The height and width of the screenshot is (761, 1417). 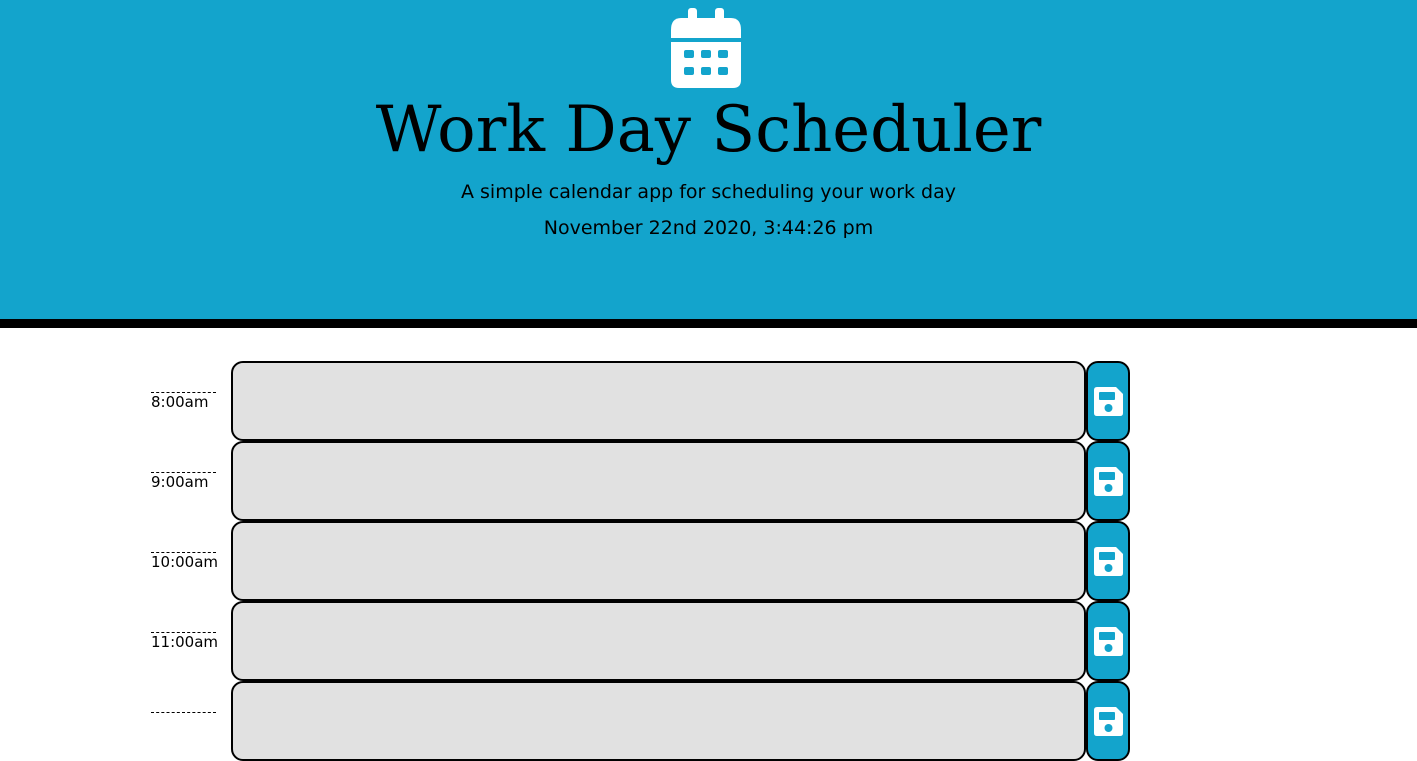 What do you see at coordinates (708, 228) in the screenshot?
I see `current-datetime: November 22nd 2020, 3:44:26 pm` at bounding box center [708, 228].